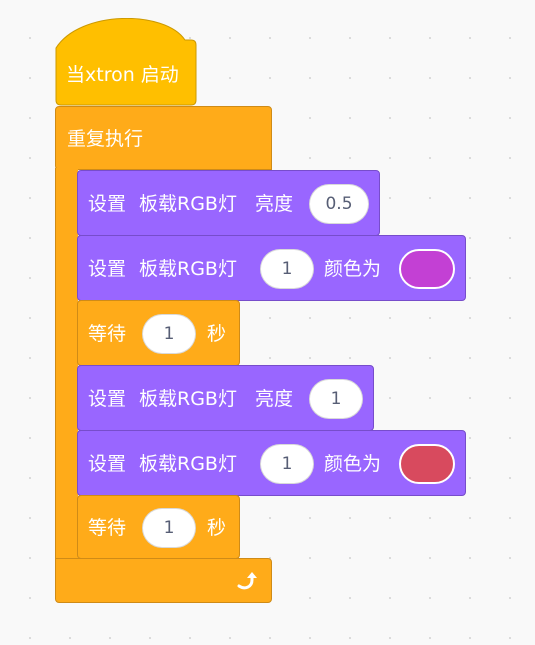 This screenshot has width=535, height=645. I want to click on set-brightness-block: 设置 板载RGB灯 亮度 0.5, so click(228, 203).